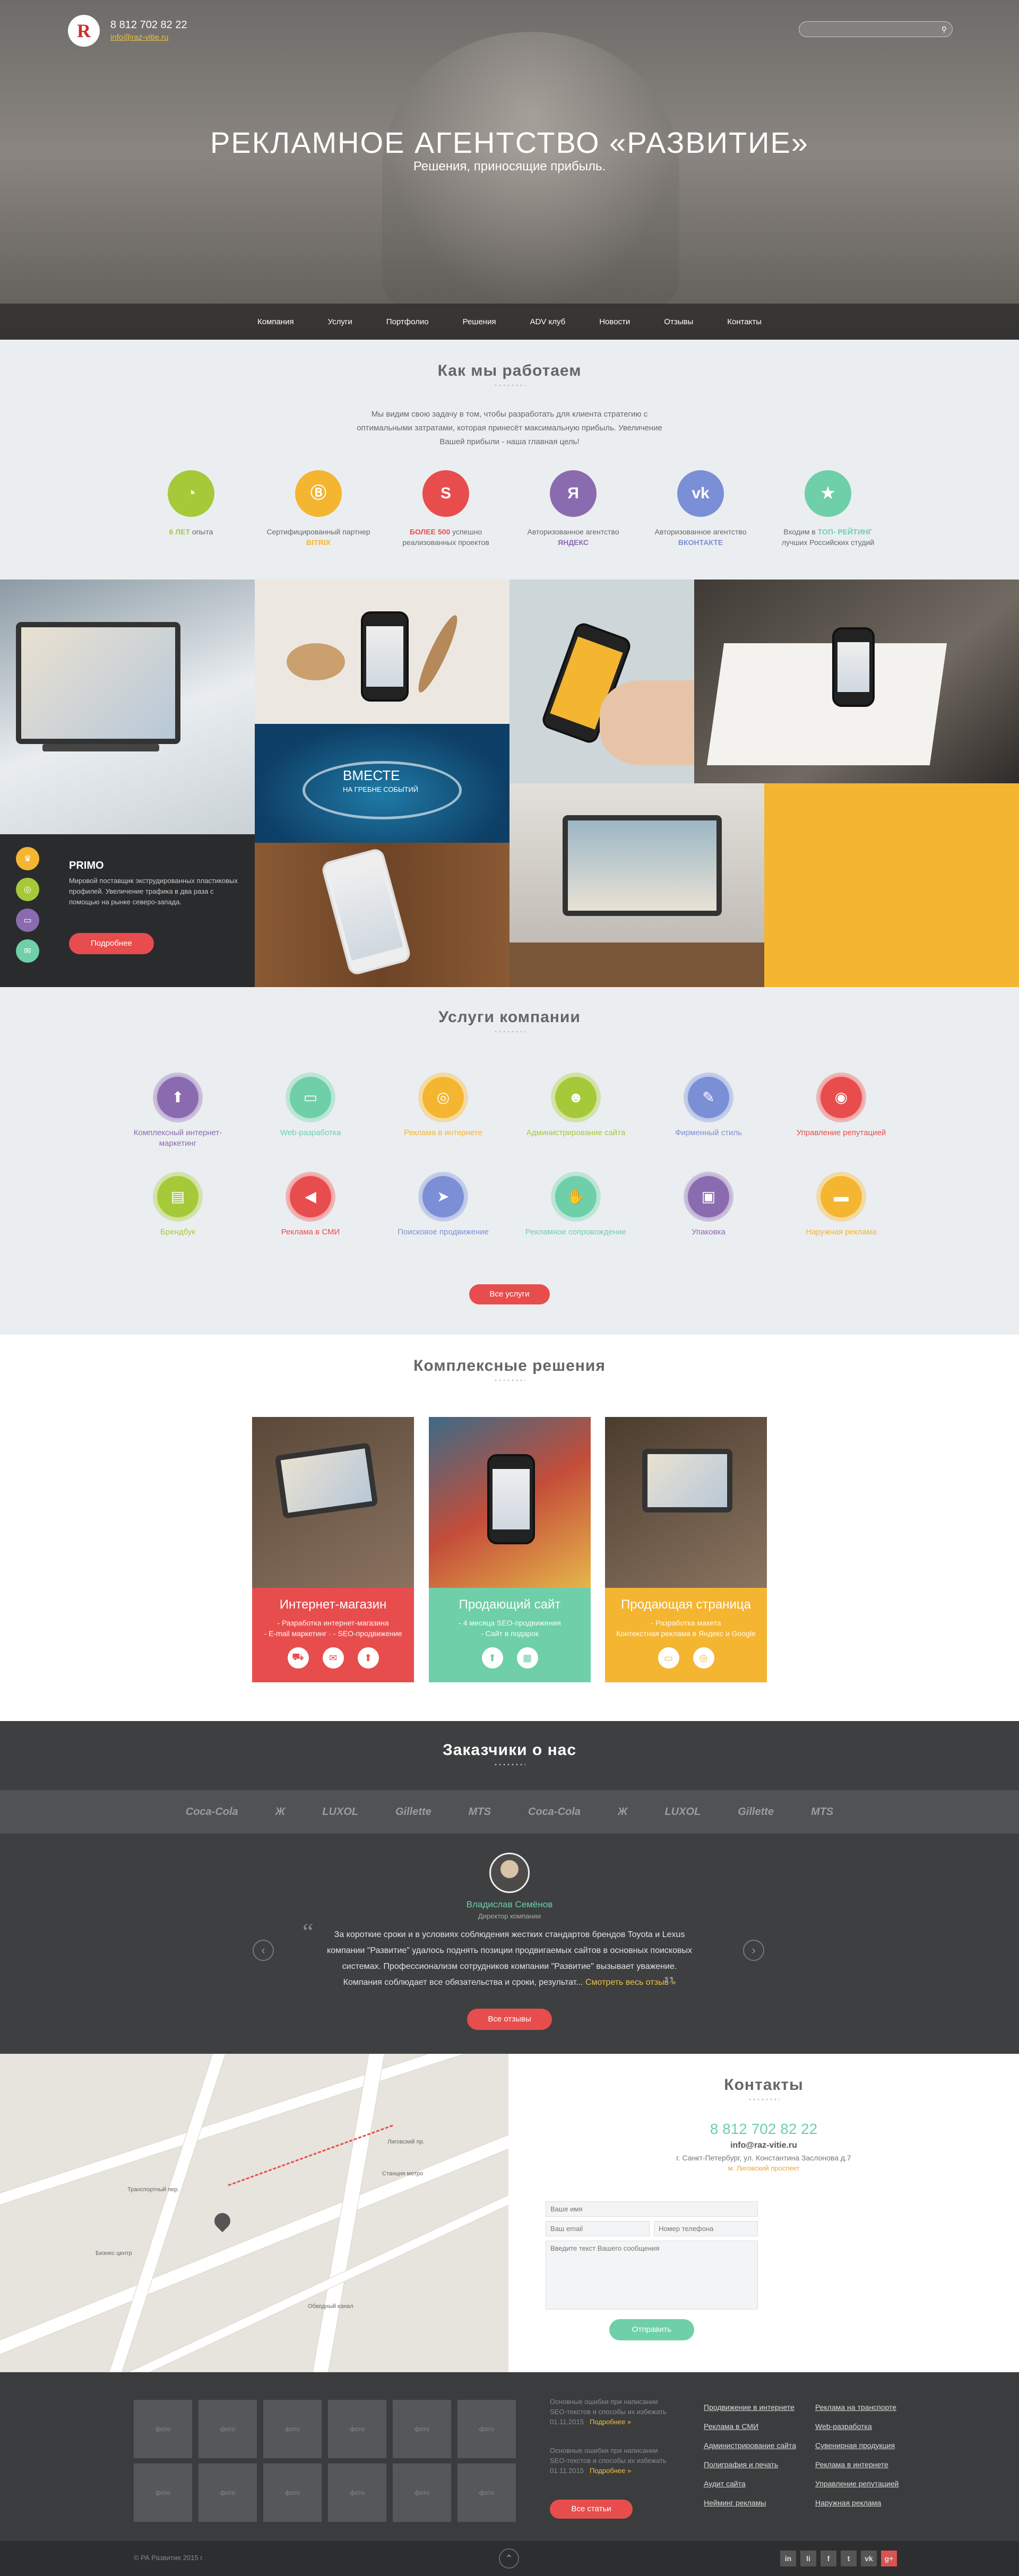 Image resolution: width=1019 pixels, height=2576 pixels. What do you see at coordinates (298, 1658) in the screenshot?
I see `cart-icon: ⛟` at bounding box center [298, 1658].